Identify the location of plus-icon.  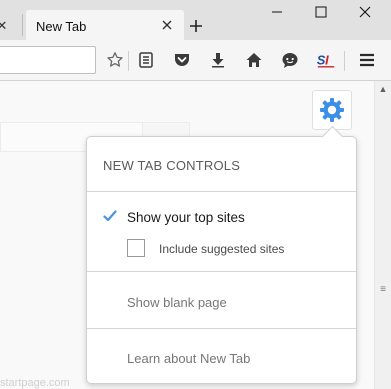
(196, 26).